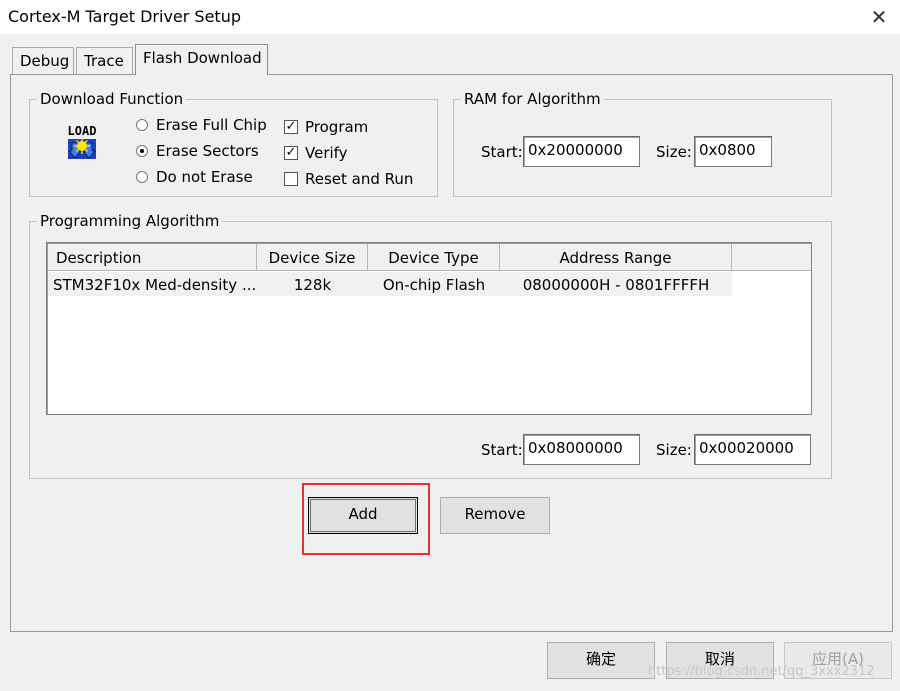 The image size is (900, 691). I want to click on checkbox-program: ✓, so click(291, 127).